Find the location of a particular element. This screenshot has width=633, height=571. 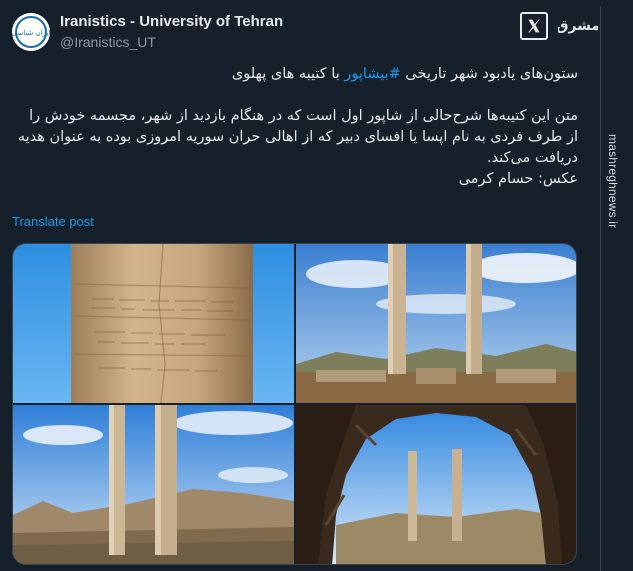

photo-two-columns-mountains is located at coordinates (153, 484).